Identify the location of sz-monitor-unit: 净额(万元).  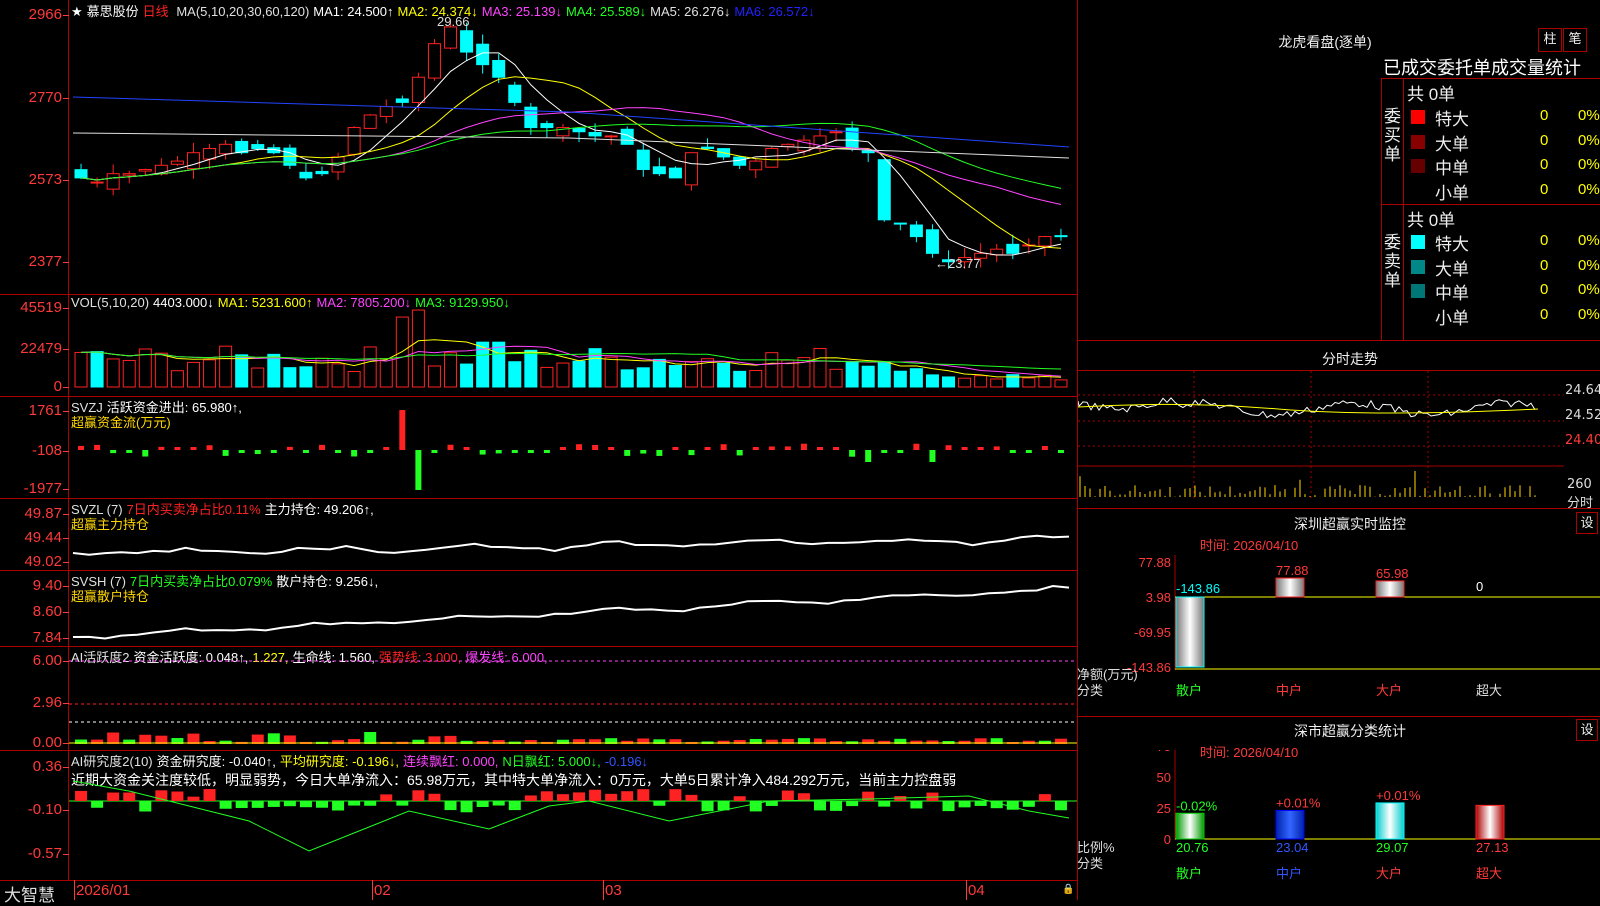
(1107, 674).